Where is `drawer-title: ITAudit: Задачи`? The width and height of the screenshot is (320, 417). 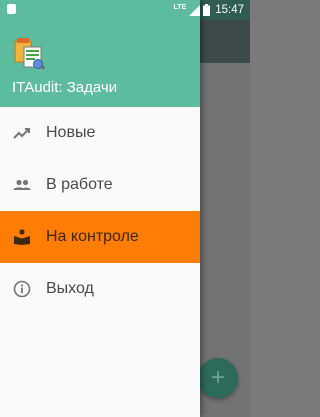
drawer-title: ITAudit: Задачи is located at coordinates (65, 87).